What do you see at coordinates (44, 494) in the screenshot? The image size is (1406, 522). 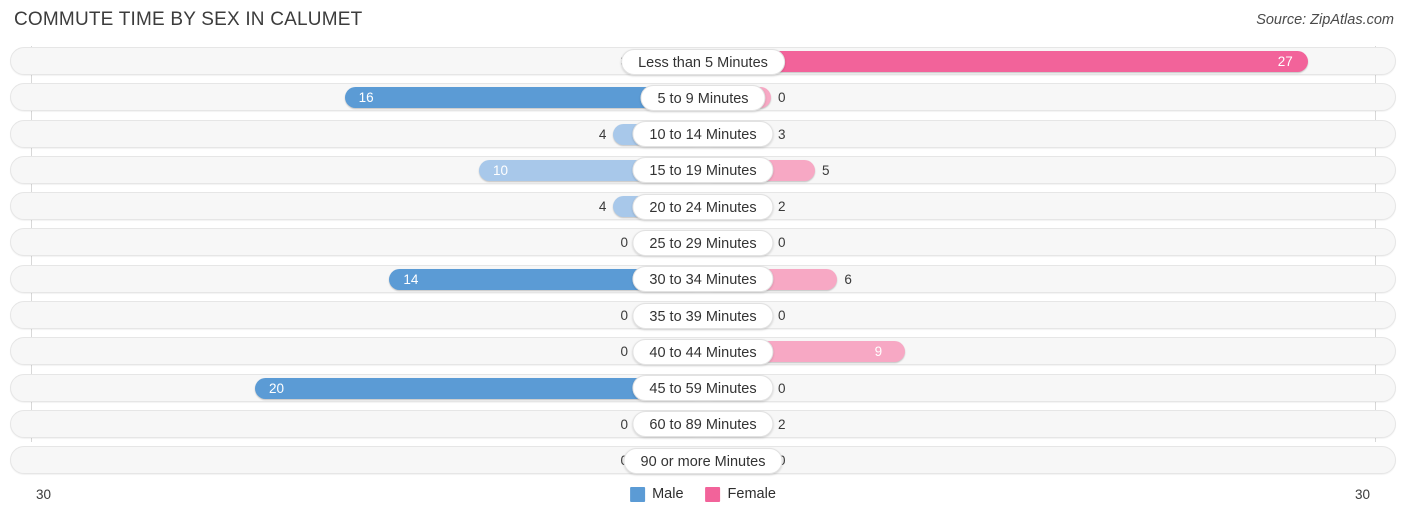 I see `axis-label-left: 30` at bounding box center [44, 494].